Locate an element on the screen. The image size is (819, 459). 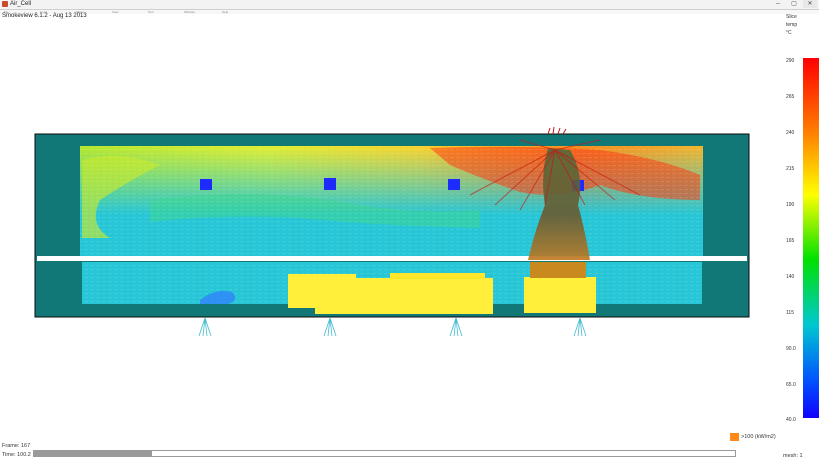
plume-top-tuft is located at coordinates (557, 130).